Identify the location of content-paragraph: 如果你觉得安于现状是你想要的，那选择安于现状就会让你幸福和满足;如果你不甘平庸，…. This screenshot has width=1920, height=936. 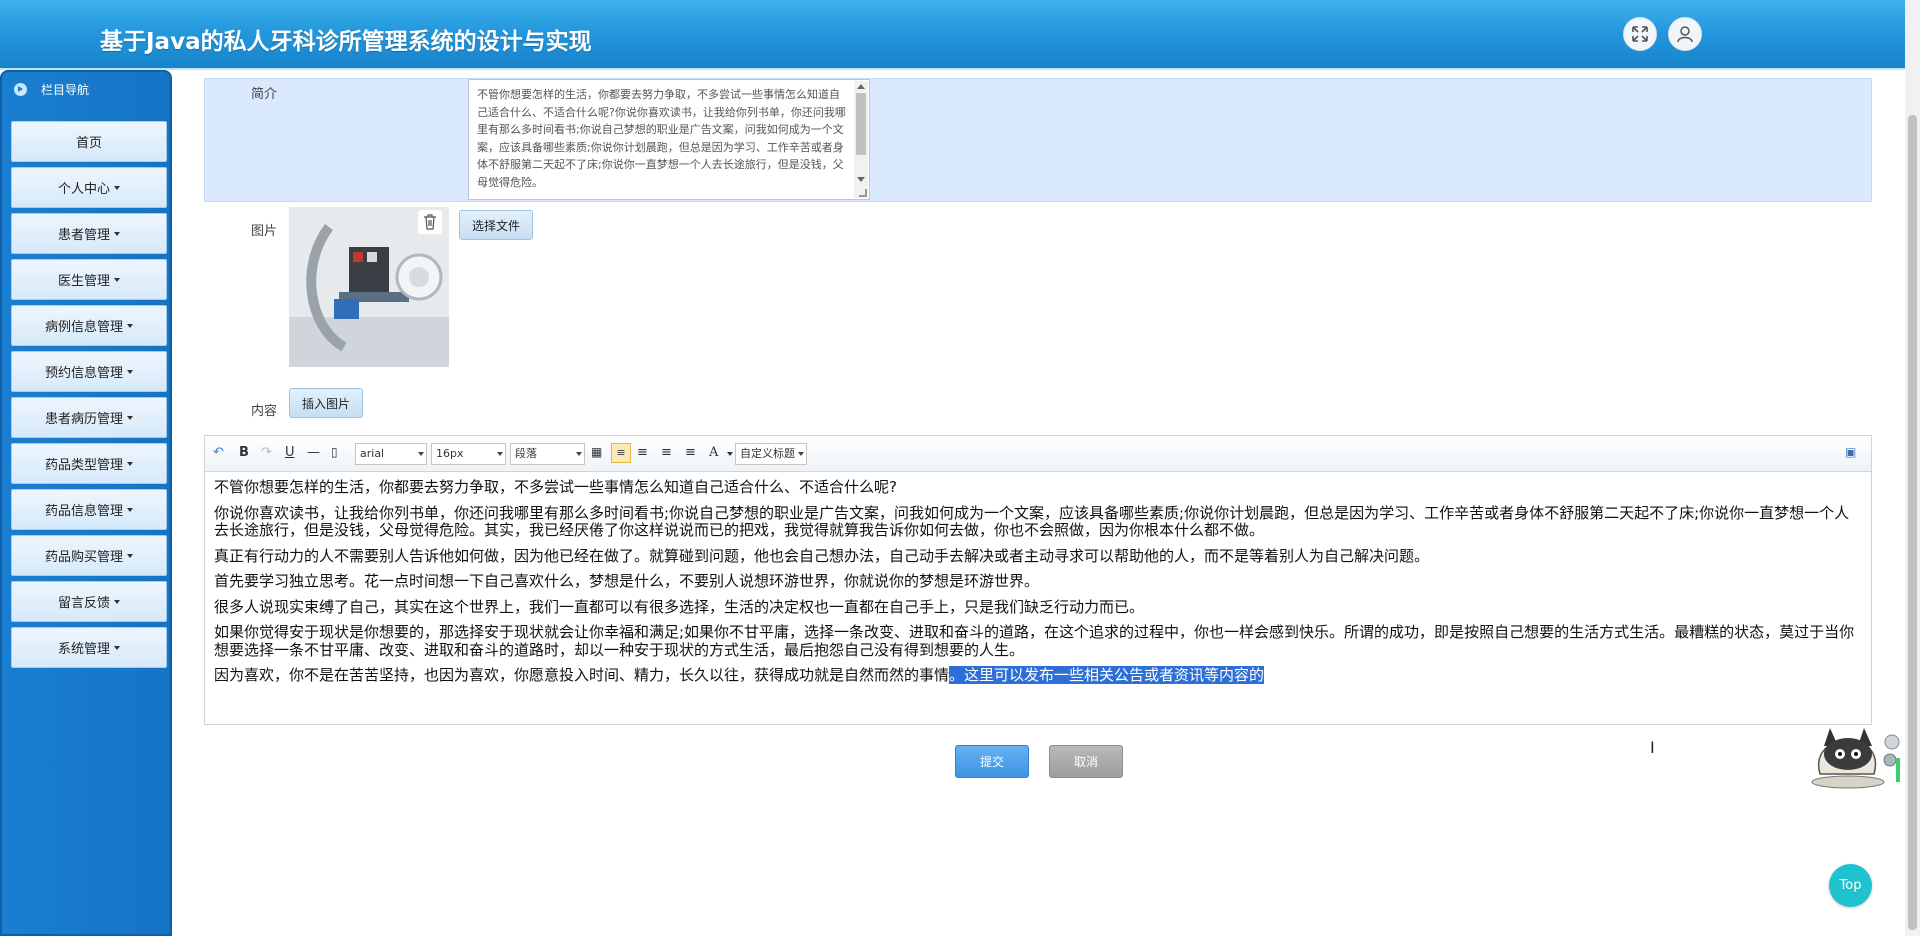
(1034, 641).